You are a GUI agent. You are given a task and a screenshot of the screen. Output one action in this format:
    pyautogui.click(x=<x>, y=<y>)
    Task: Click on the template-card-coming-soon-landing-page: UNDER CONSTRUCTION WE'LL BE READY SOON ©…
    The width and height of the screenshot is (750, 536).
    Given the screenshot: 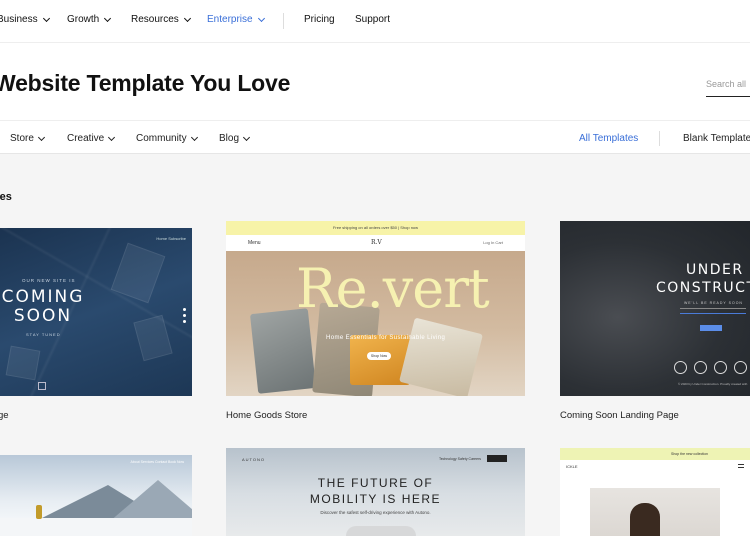 What is the action you would take?
    pyautogui.click(x=655, y=308)
    